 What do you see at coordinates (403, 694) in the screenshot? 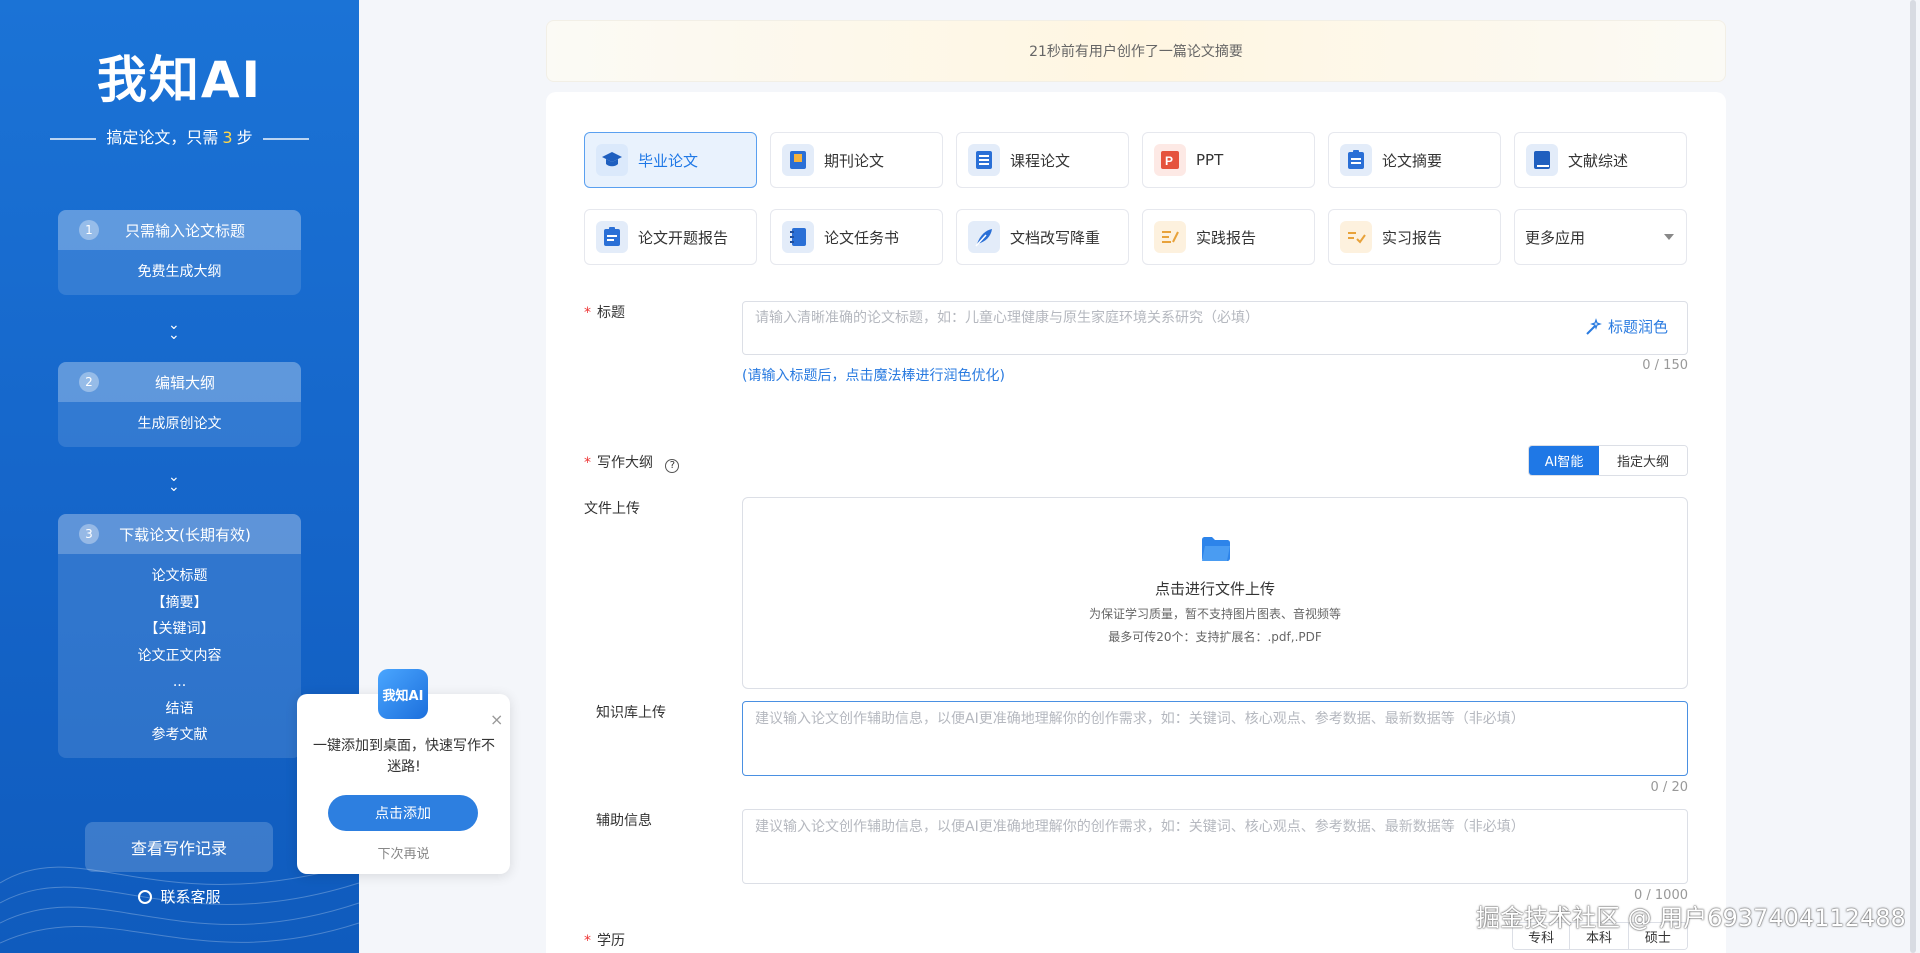
I see `popup-app-logo: 我知AI` at bounding box center [403, 694].